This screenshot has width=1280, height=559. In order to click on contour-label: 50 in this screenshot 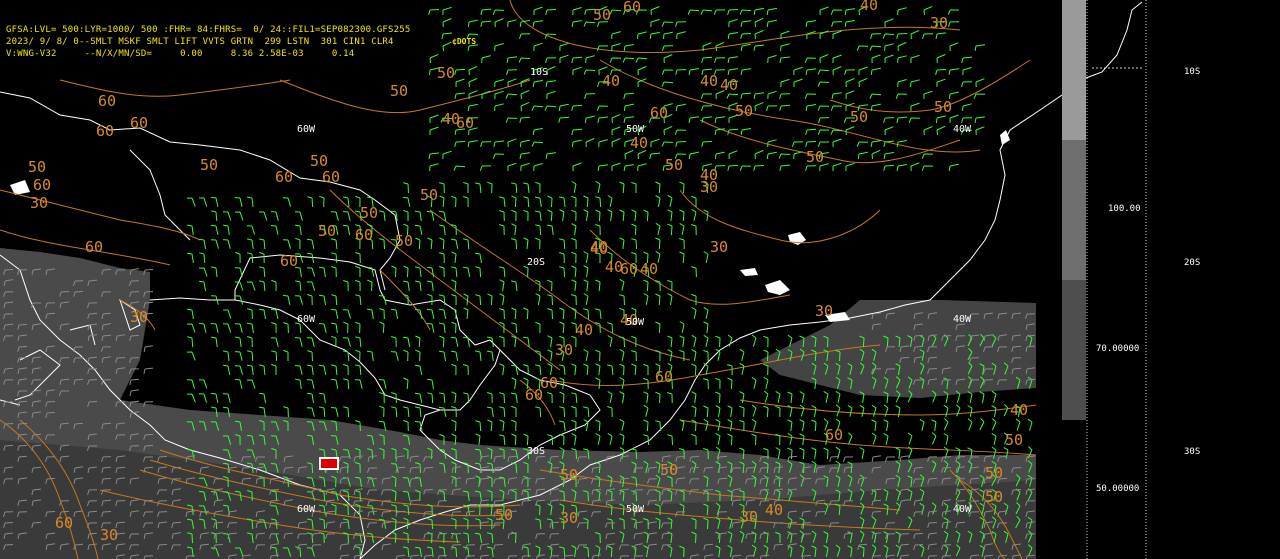, I will do `click(446, 73)`.